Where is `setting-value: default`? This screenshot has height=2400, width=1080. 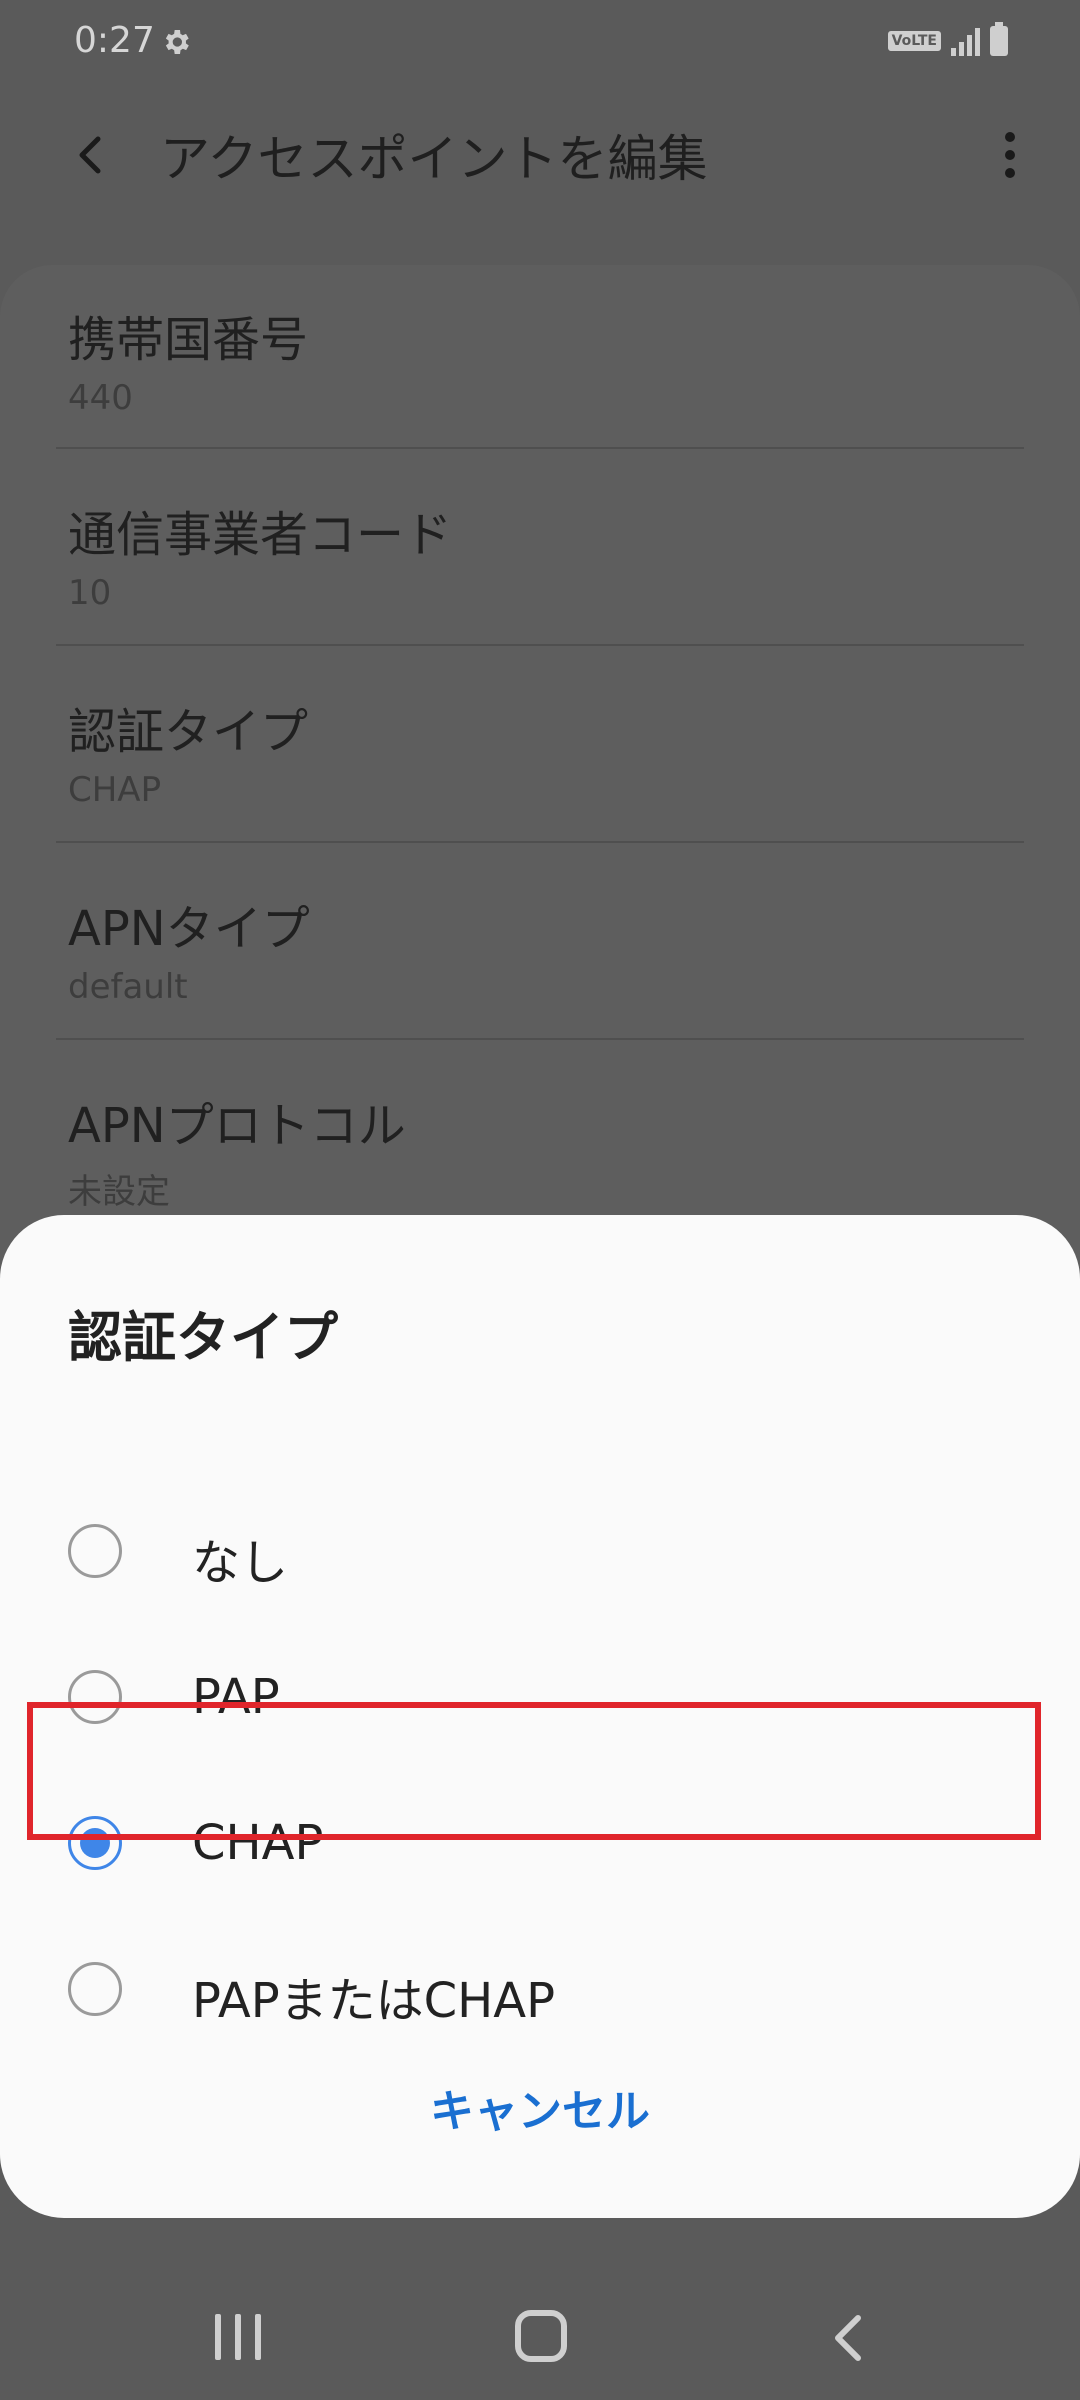 setting-value: default is located at coordinates (128, 987).